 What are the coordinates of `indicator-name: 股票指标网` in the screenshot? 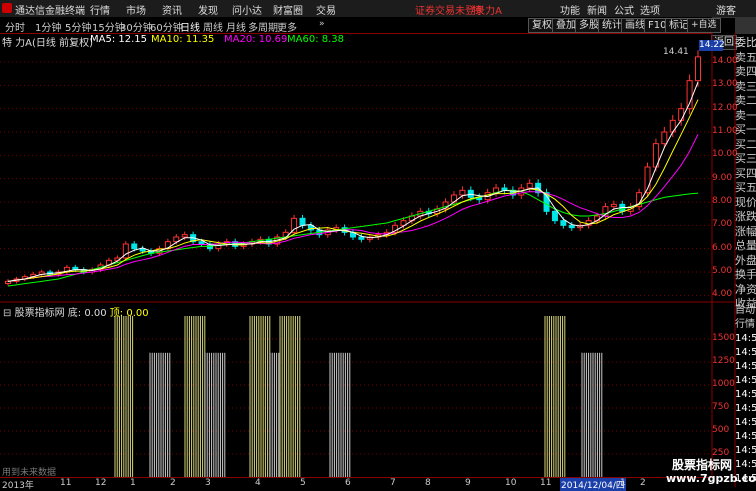 It's located at (40, 313).